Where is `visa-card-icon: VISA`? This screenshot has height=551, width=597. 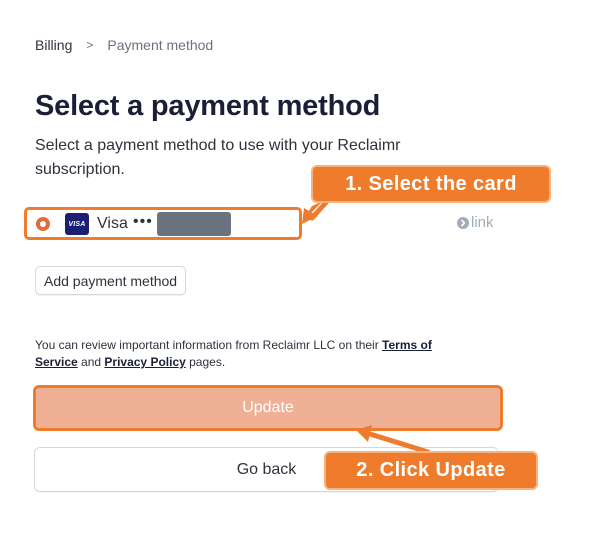 visa-card-icon: VISA is located at coordinates (77, 224).